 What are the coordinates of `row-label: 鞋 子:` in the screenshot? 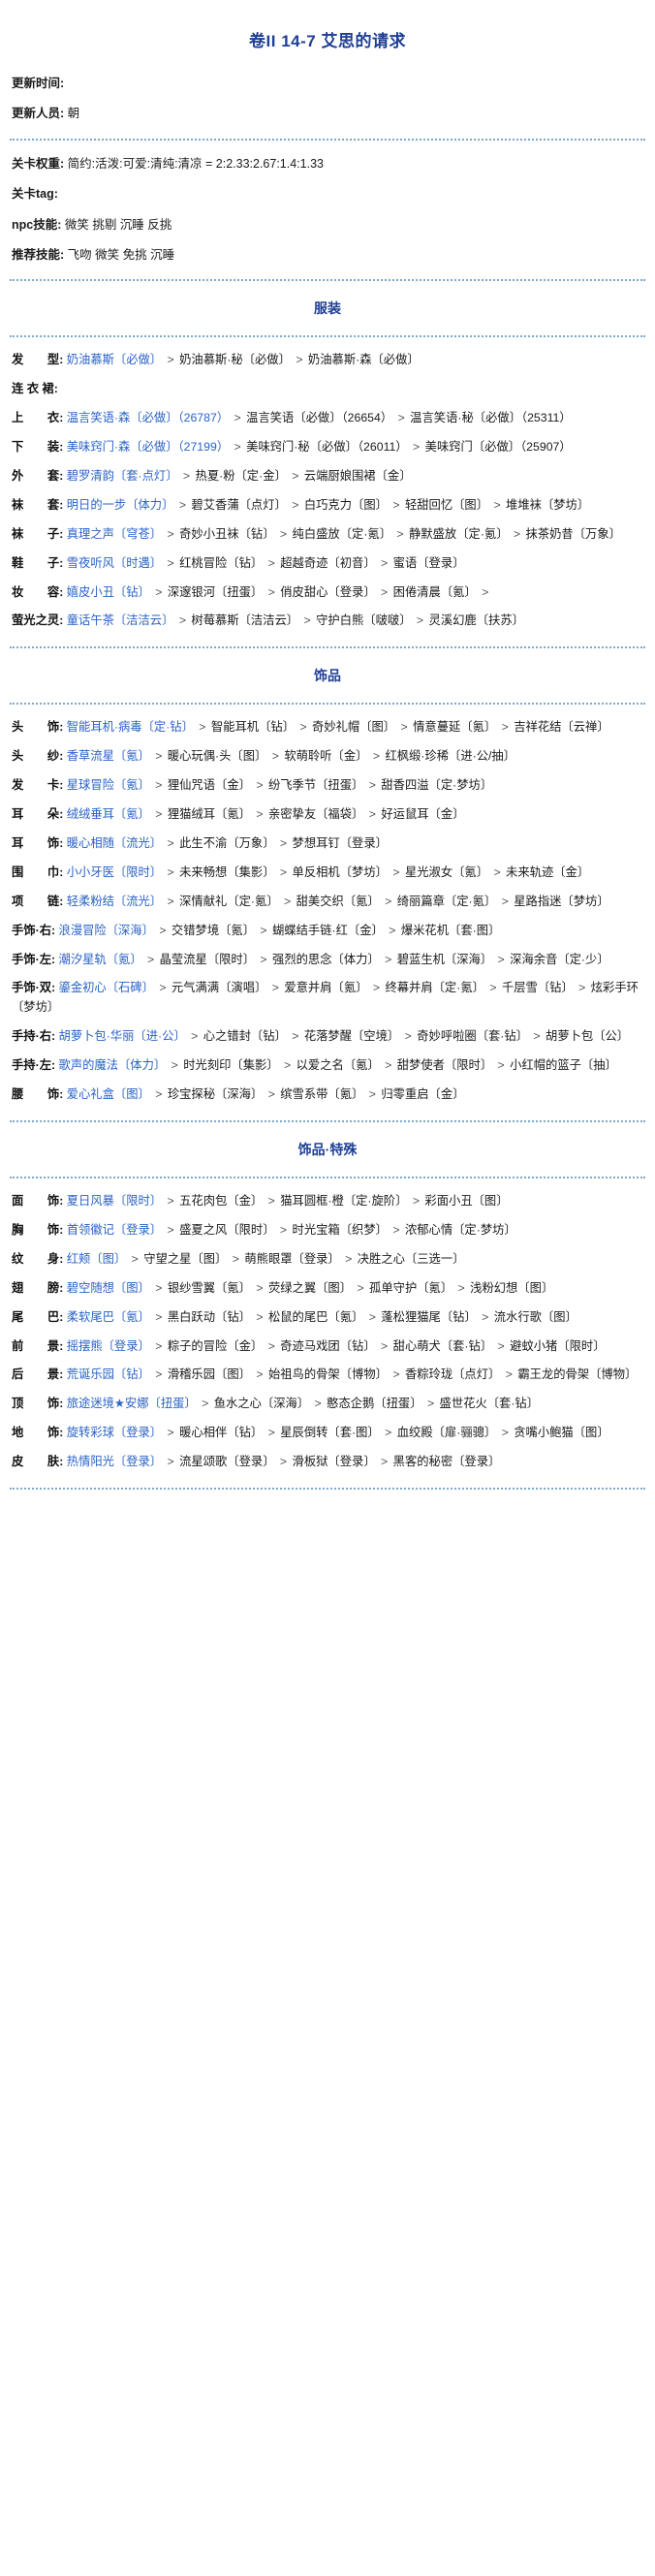 It's located at (38, 562).